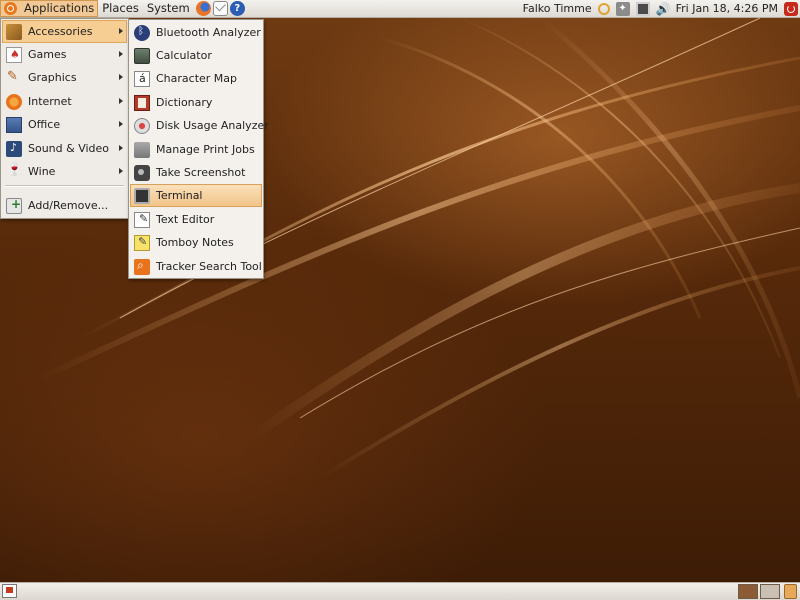  What do you see at coordinates (791, 8) in the screenshot?
I see `power-icon` at bounding box center [791, 8].